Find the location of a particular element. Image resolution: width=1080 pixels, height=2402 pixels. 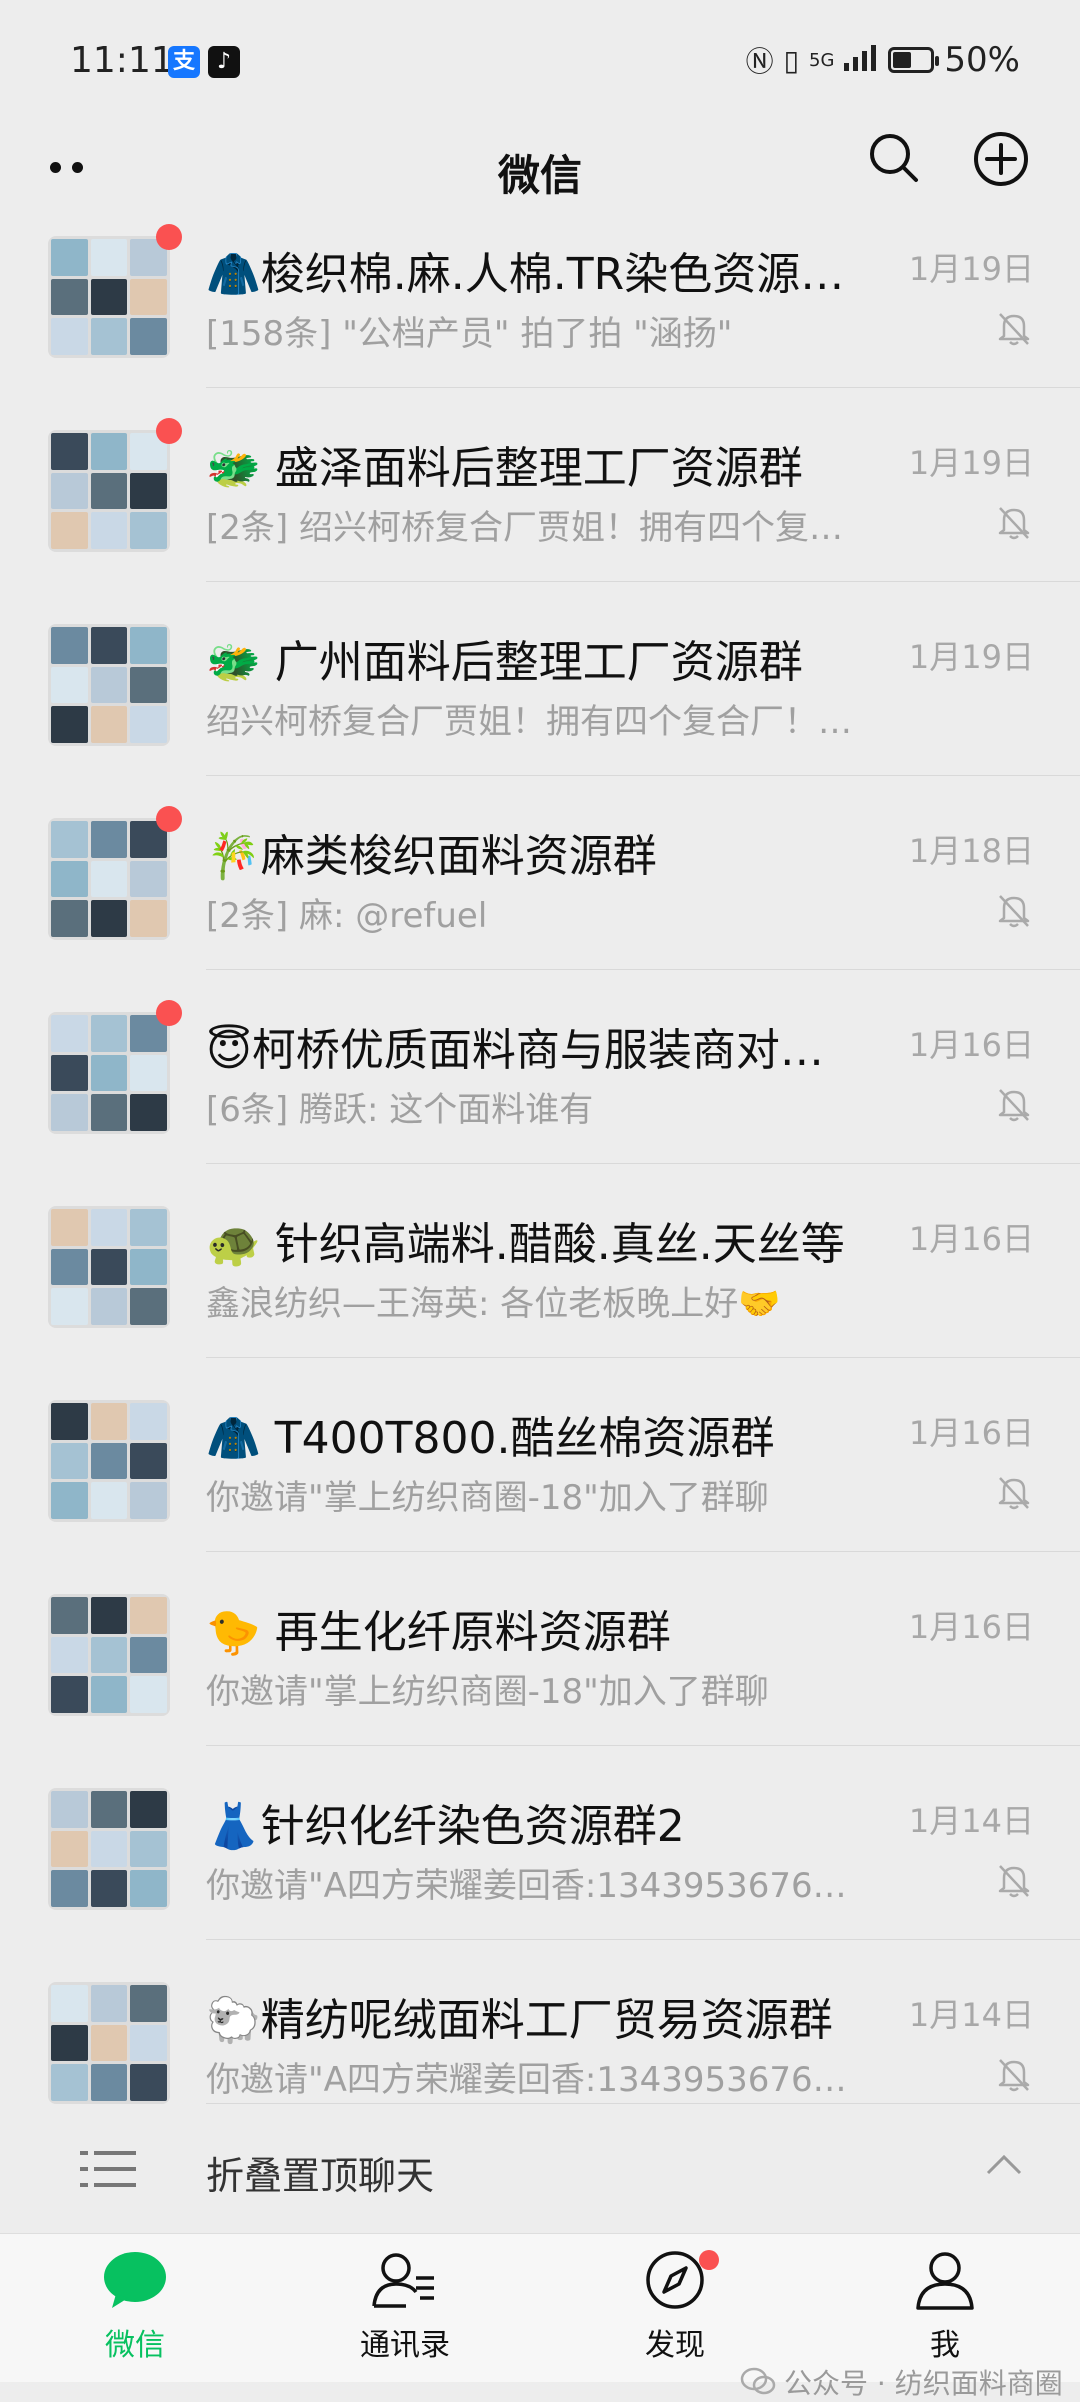

chat-name: 👗针织化纤染色资源群2 is located at coordinates (536, 1822).